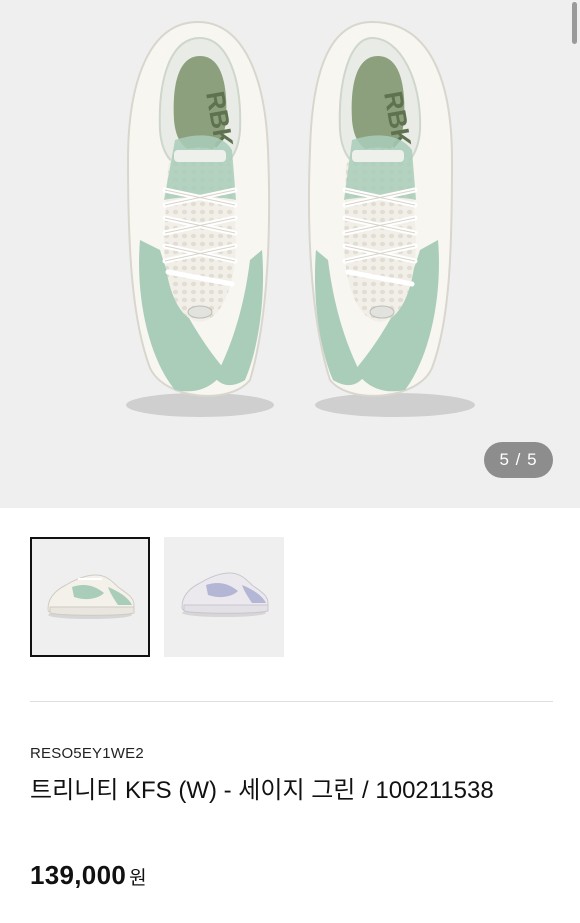 This screenshot has height=923, width=580. What do you see at coordinates (574, 23) in the screenshot?
I see `scrollbar` at bounding box center [574, 23].